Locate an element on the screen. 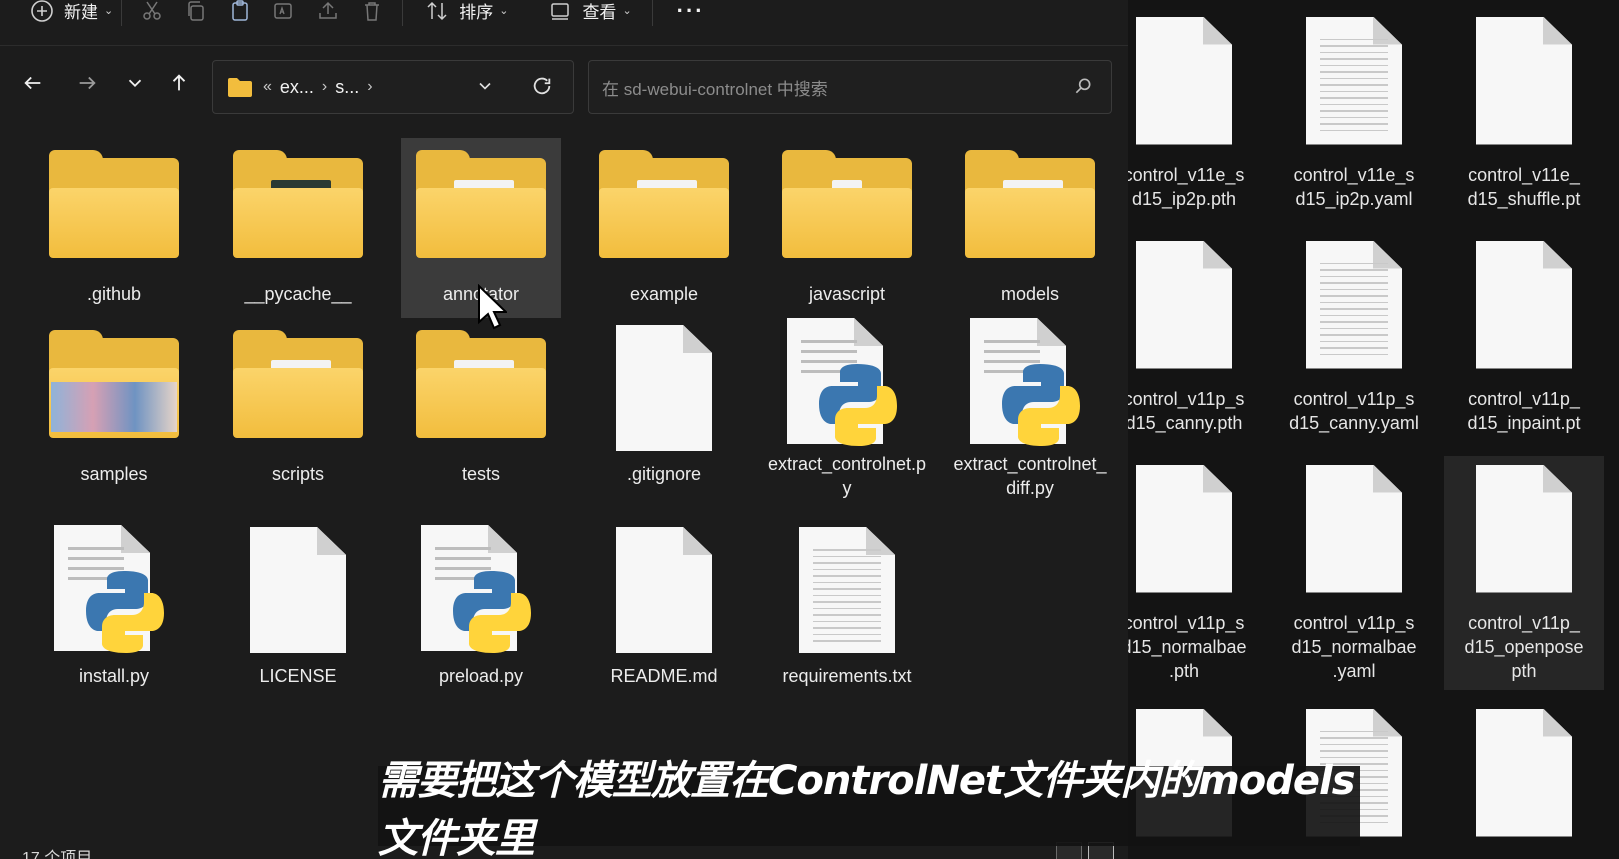  item-label: requirements.txt is located at coordinates (847, 676).